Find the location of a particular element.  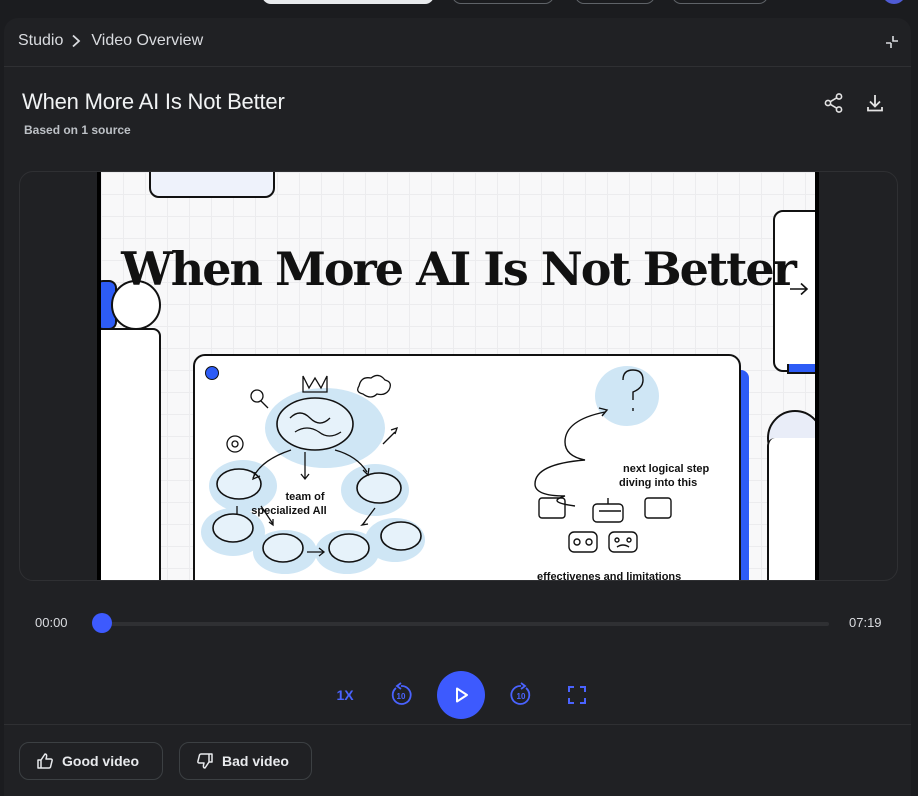

play-button is located at coordinates (461, 695).